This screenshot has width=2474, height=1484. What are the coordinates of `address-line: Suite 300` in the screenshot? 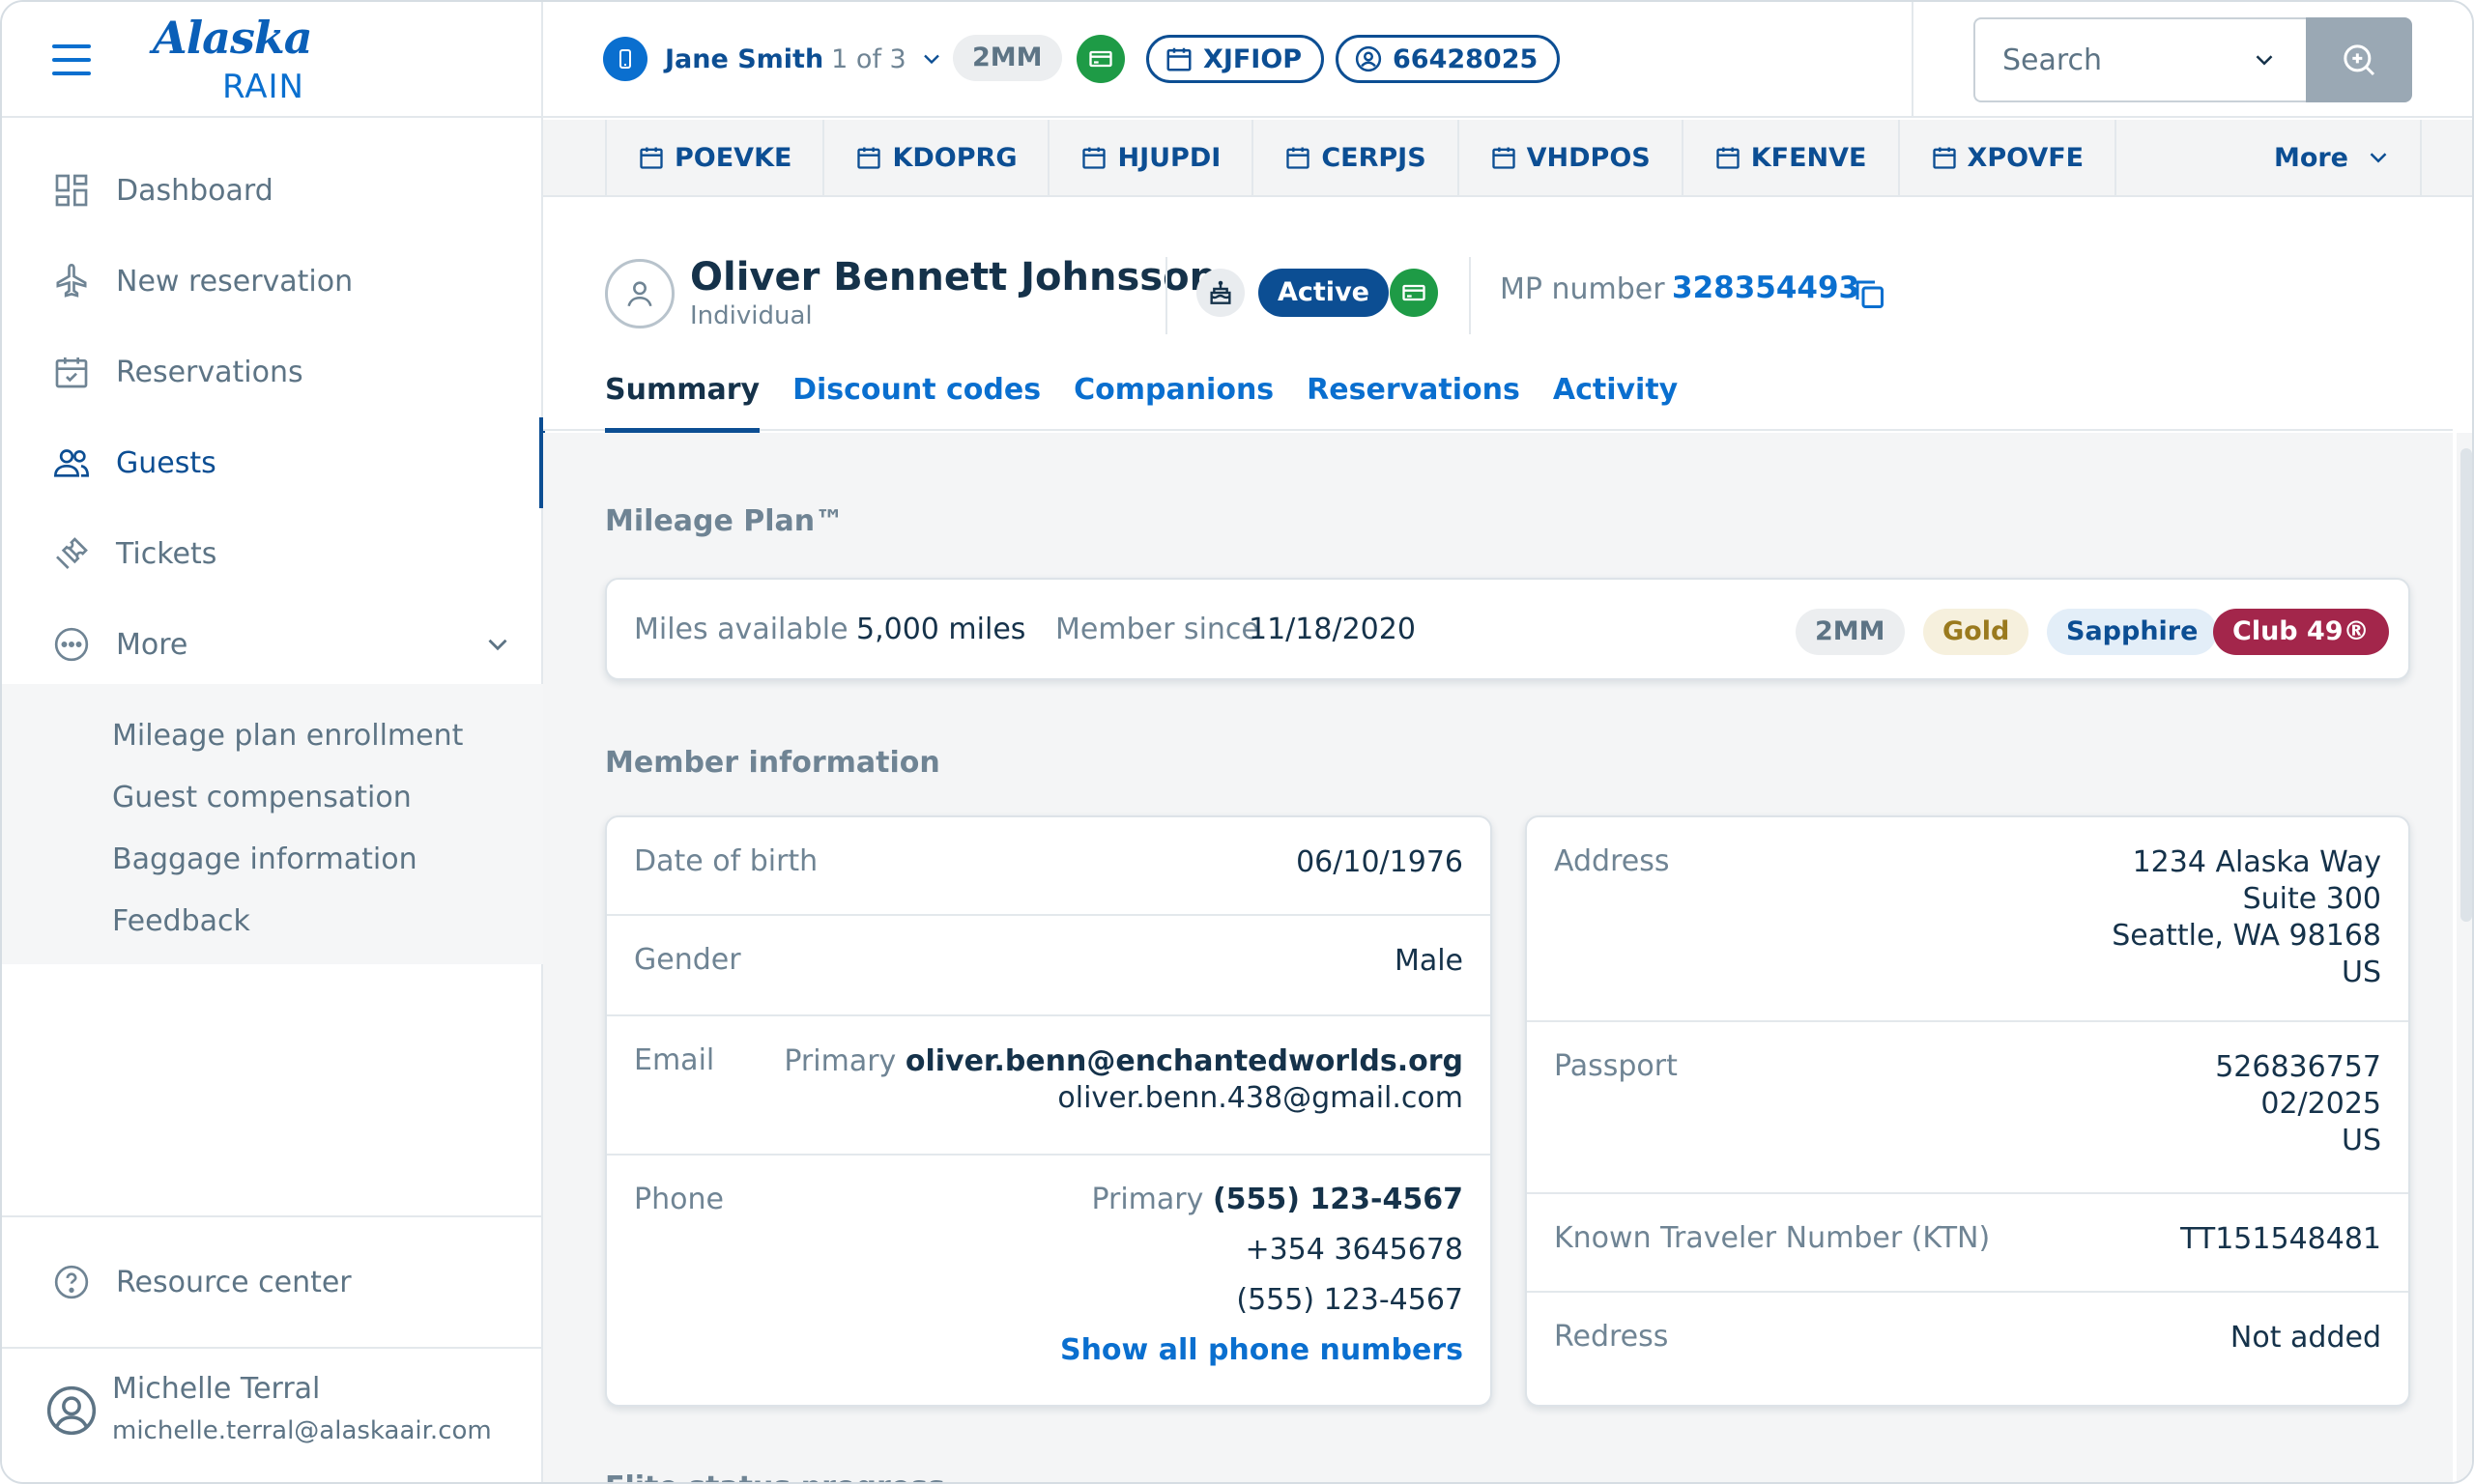 It's located at (2311, 899).